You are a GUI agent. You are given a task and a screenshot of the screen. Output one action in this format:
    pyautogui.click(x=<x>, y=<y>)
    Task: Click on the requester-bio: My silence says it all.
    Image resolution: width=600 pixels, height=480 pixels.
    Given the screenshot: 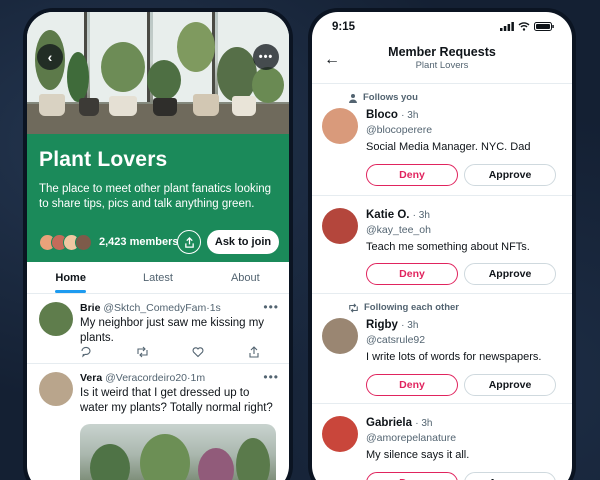 What is the action you would take?
    pyautogui.click(x=418, y=455)
    